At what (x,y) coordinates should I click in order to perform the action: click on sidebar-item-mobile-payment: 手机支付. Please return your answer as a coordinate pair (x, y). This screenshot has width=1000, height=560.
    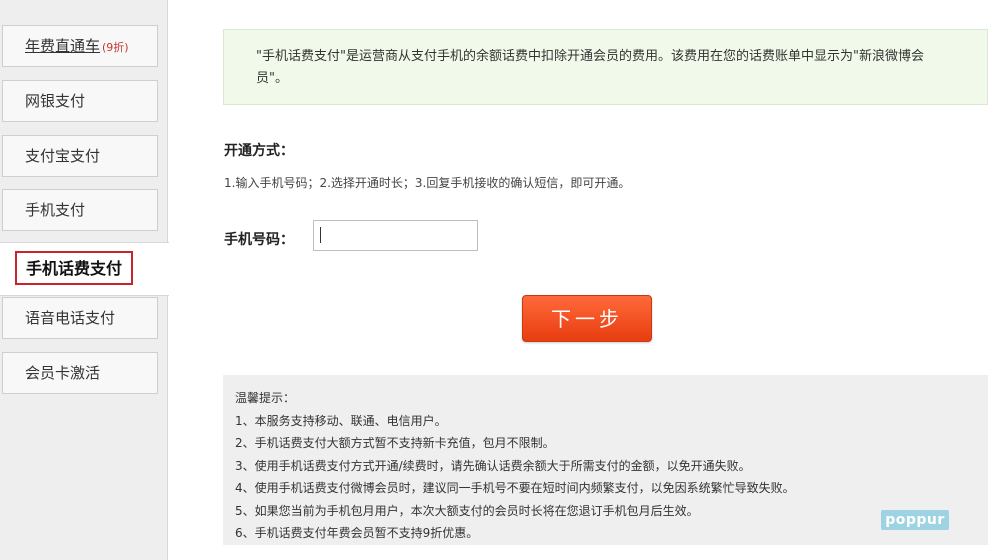
    Looking at the image, I should click on (80, 210).